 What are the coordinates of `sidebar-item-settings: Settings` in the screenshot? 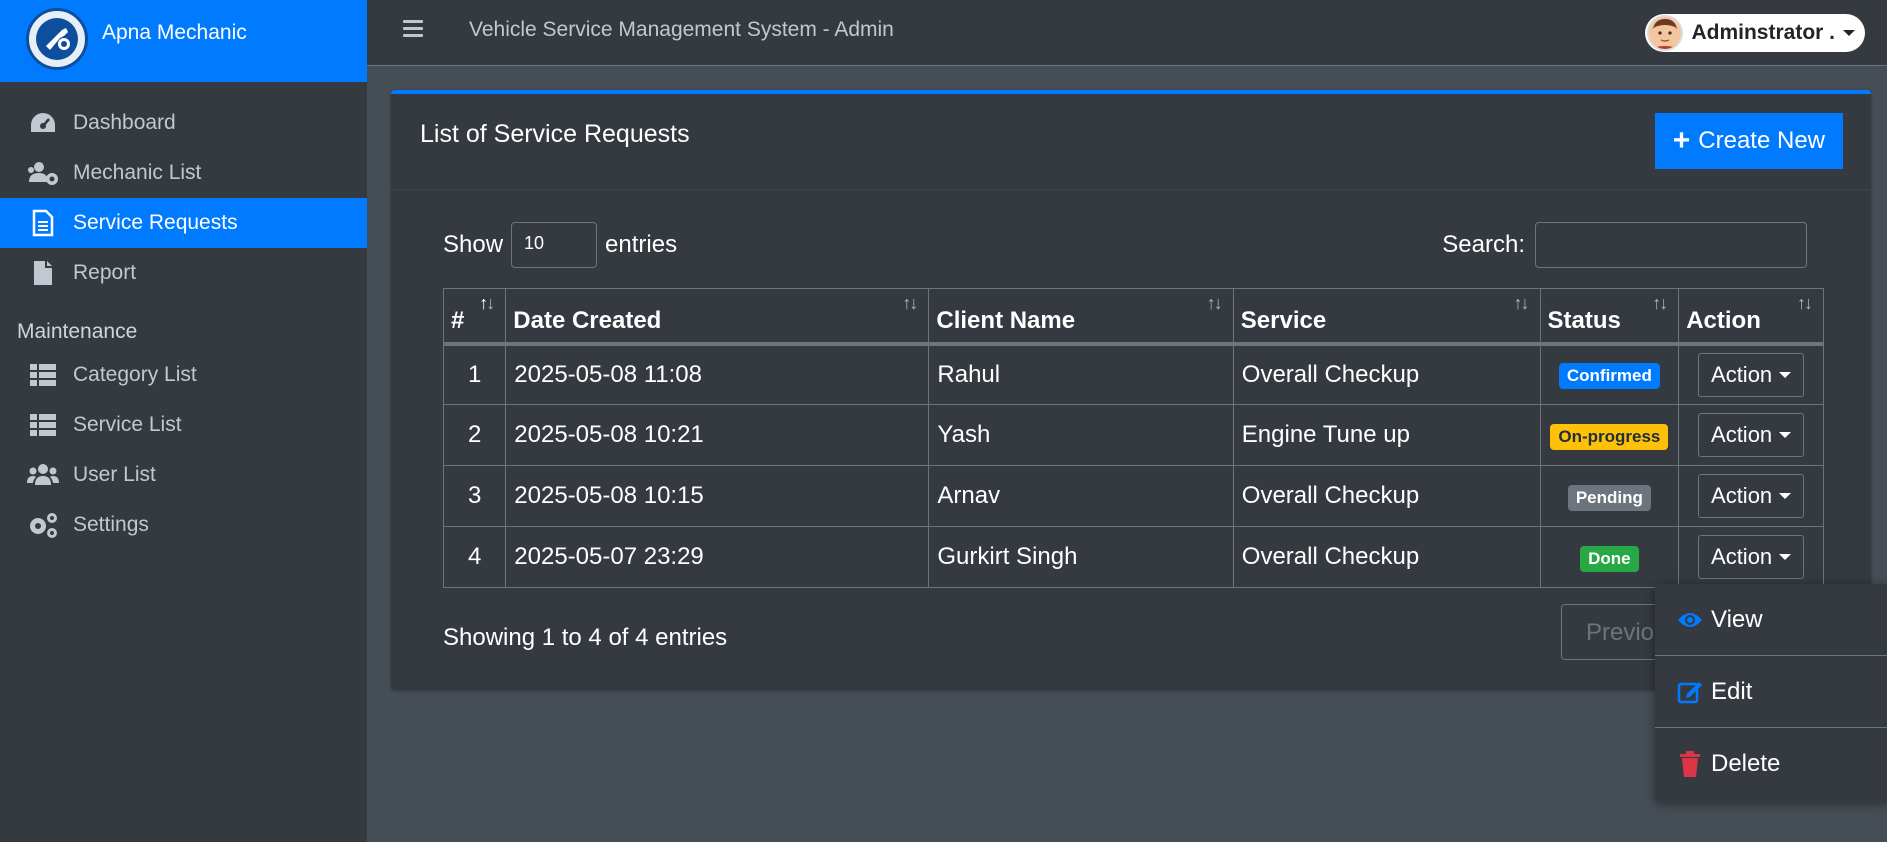 It's located at (183, 525).